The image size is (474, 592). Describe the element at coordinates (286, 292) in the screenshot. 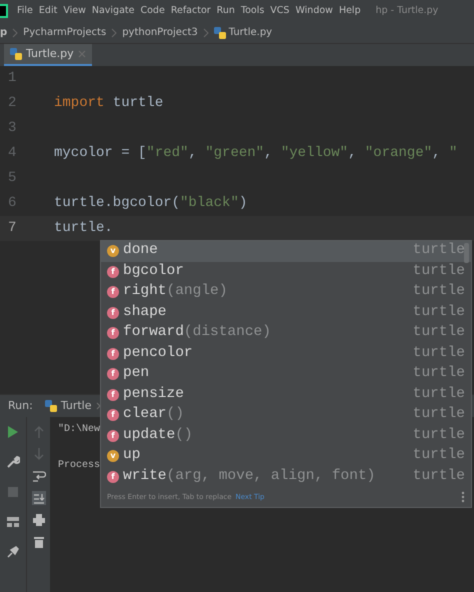

I see `completion-item: f right(angle) turtle` at that location.